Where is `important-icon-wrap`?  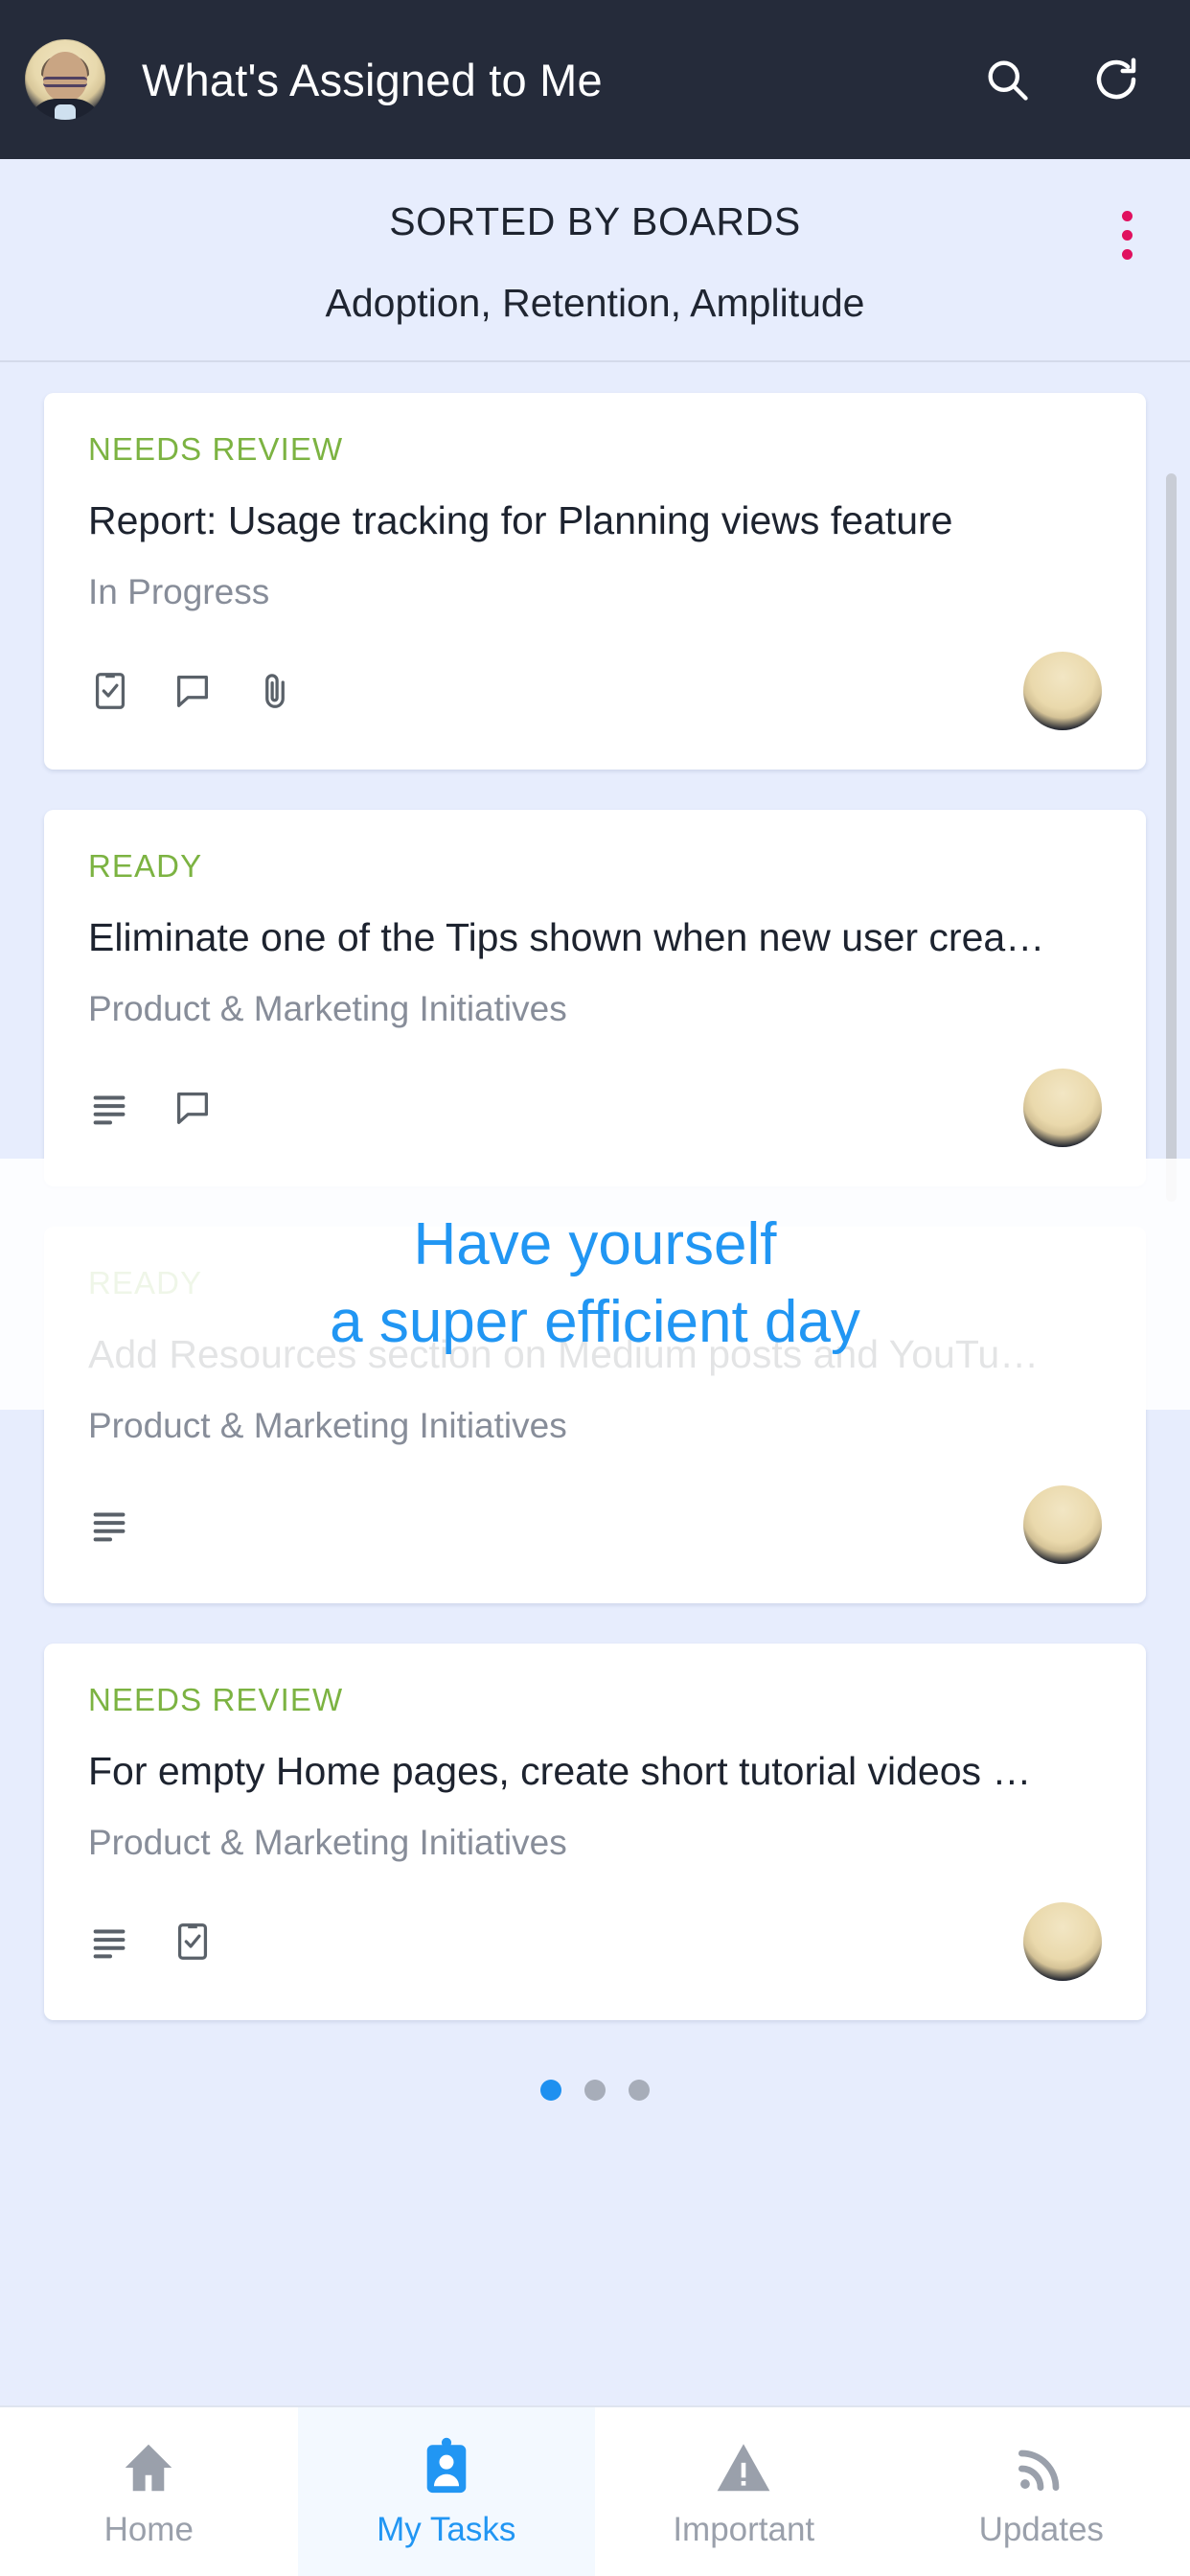 important-icon-wrap is located at coordinates (744, 2465).